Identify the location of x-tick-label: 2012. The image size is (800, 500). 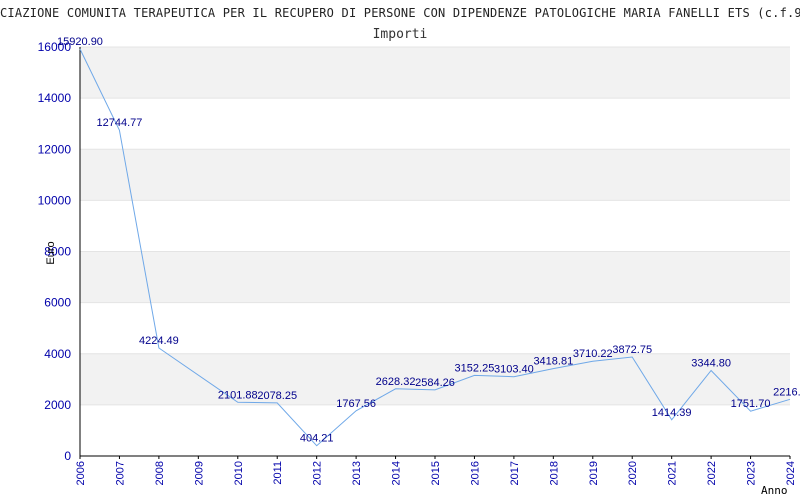
(318, 473).